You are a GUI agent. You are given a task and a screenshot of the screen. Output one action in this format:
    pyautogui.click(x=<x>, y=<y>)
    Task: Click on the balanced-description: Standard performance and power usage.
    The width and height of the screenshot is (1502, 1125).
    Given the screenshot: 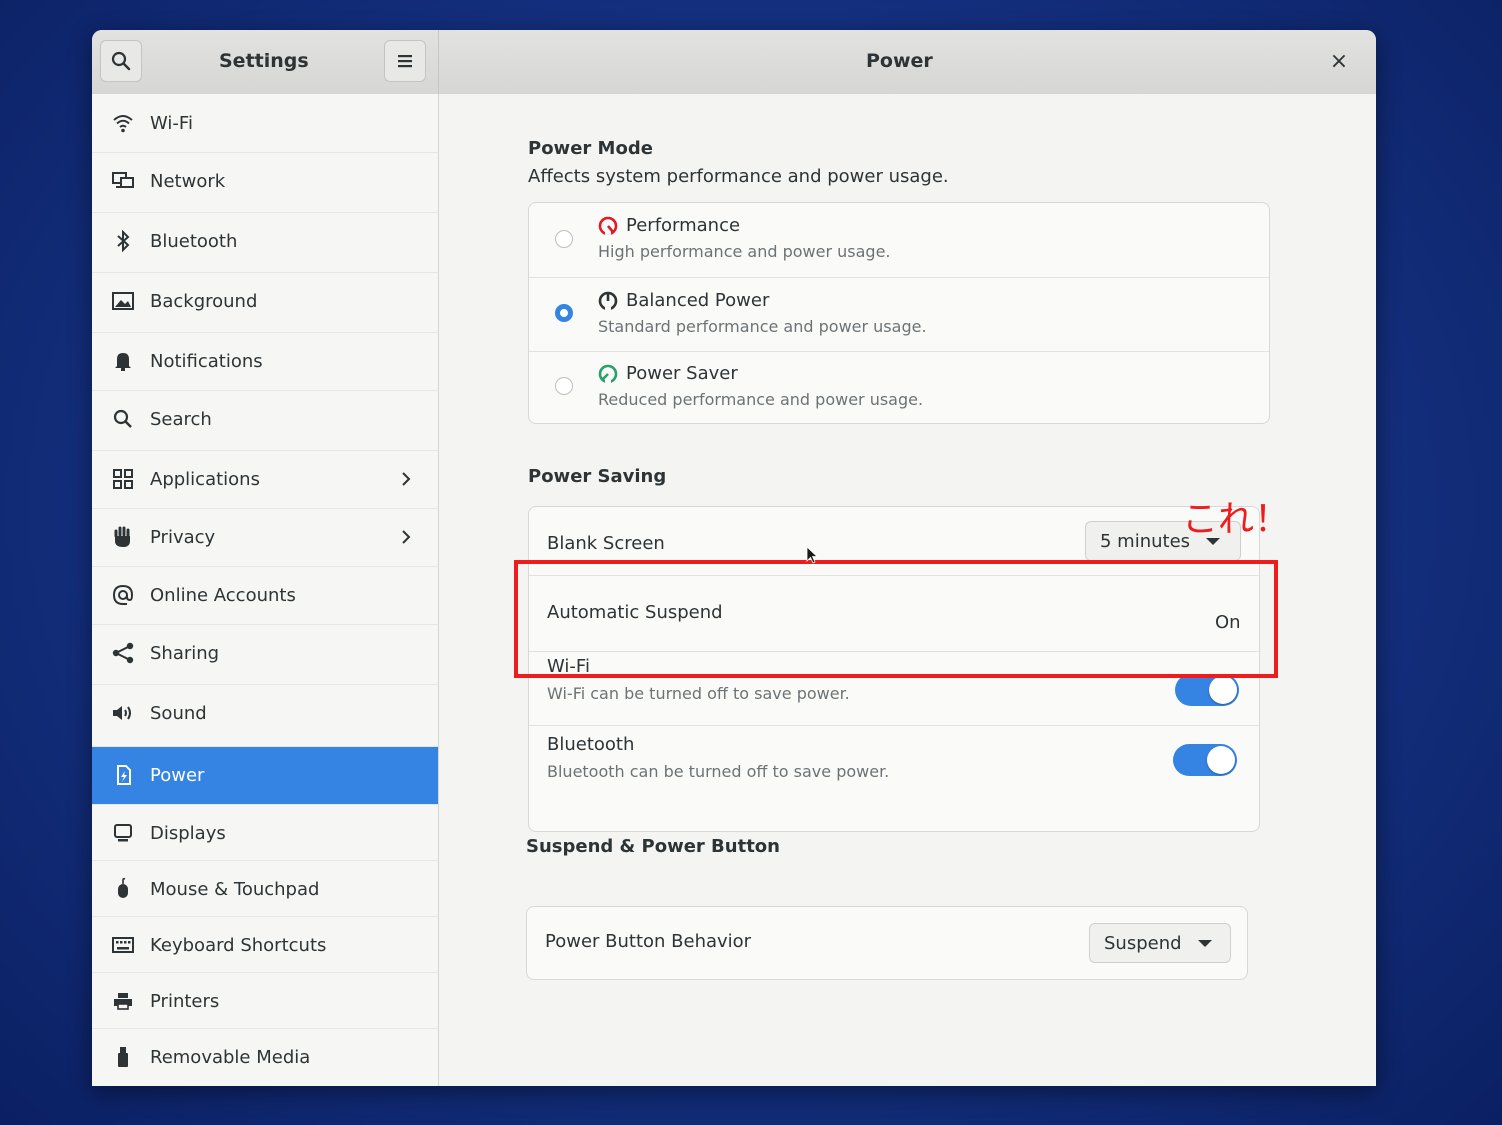 What is the action you would take?
    pyautogui.click(x=762, y=326)
    